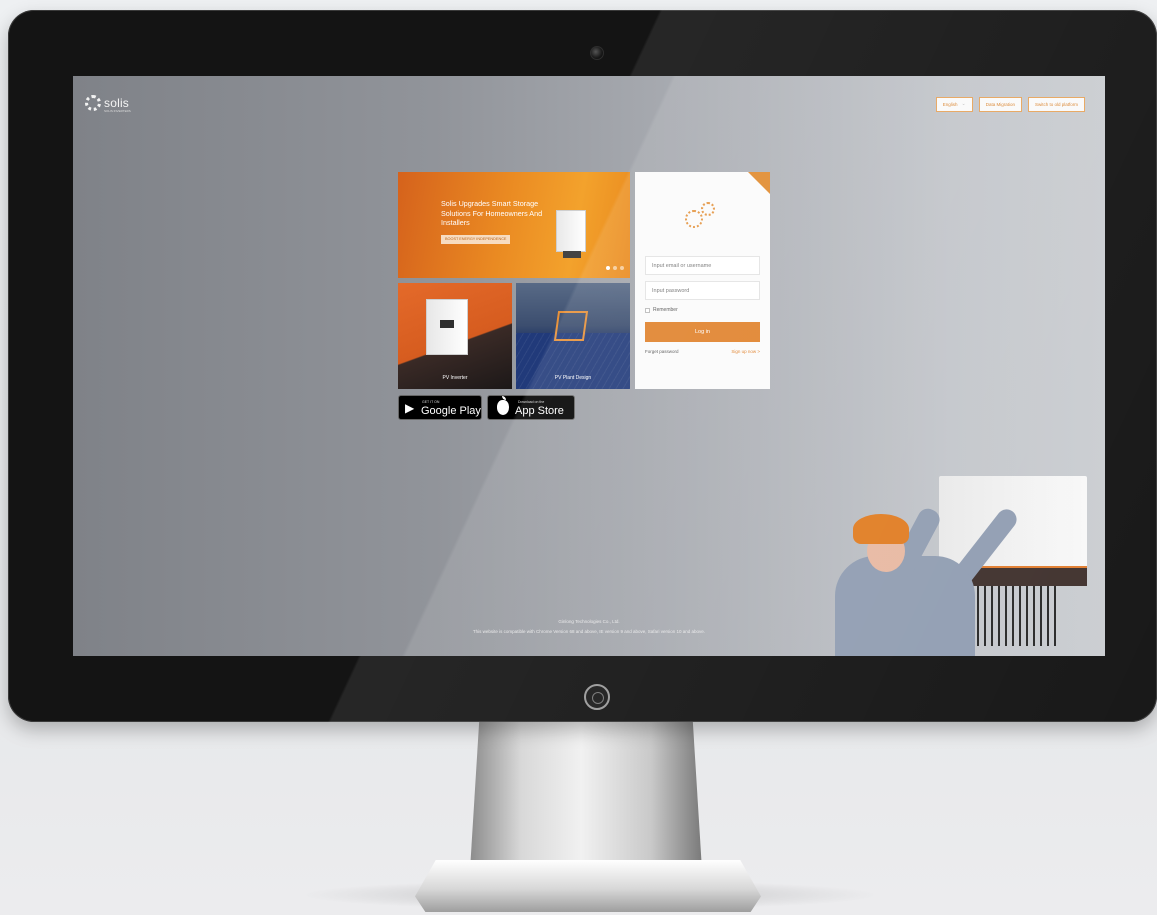  I want to click on chevron-down-icon: ⌄, so click(963, 104).